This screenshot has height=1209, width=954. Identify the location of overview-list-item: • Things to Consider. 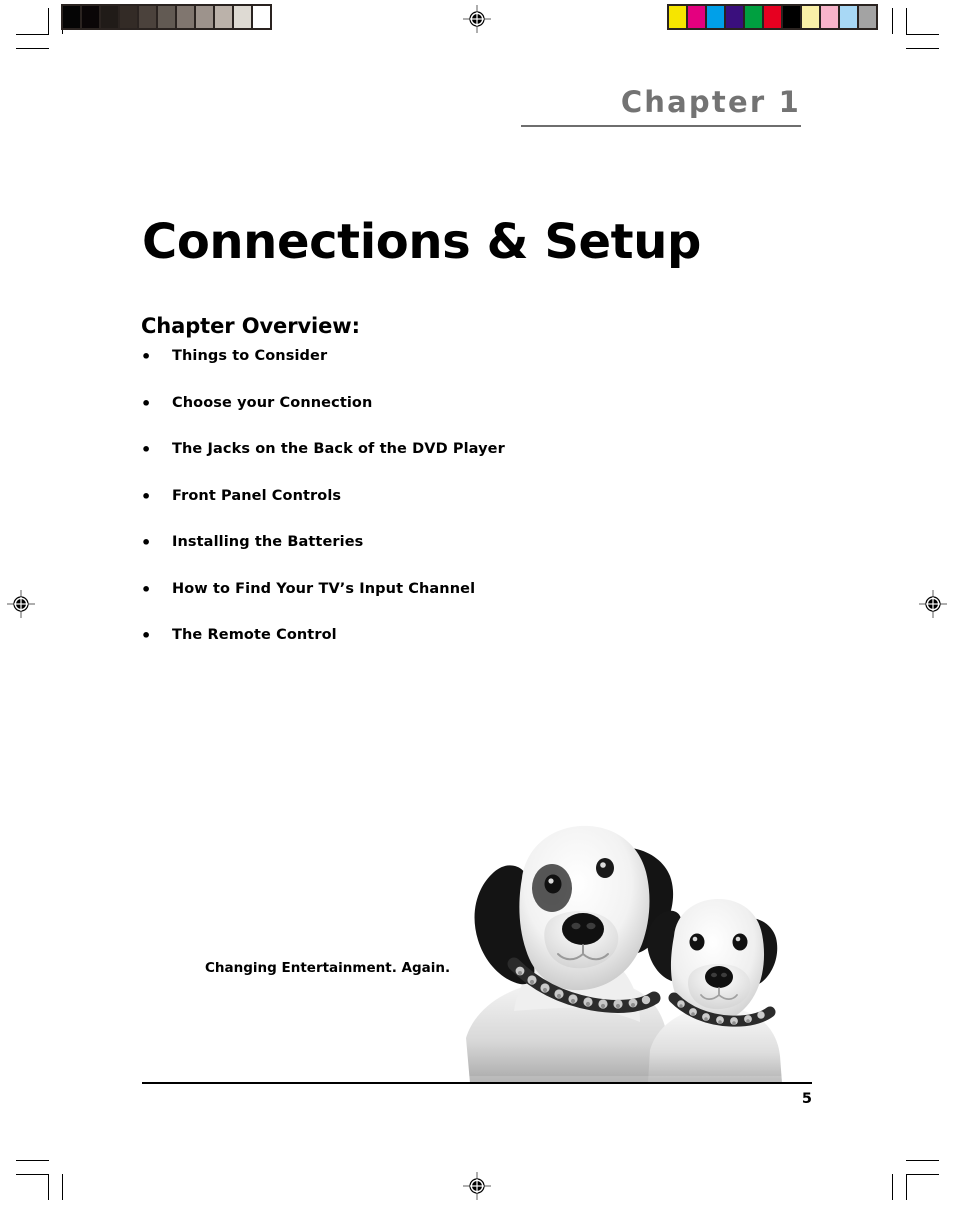
(461, 369).